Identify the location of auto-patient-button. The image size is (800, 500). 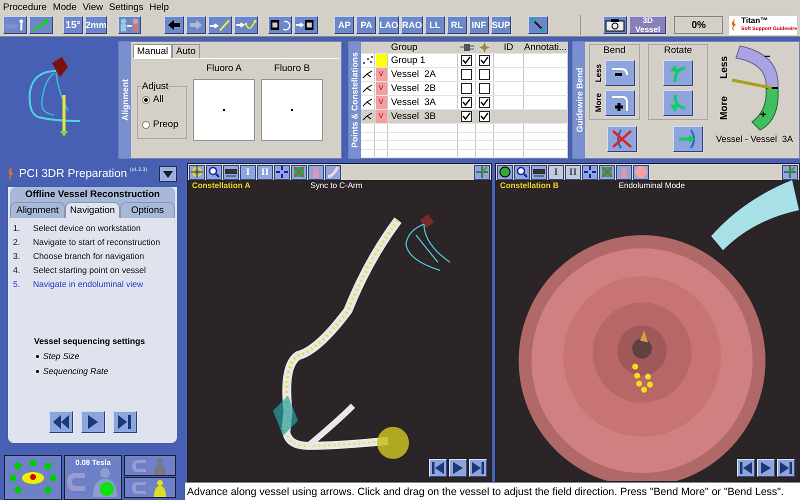
(15, 25).